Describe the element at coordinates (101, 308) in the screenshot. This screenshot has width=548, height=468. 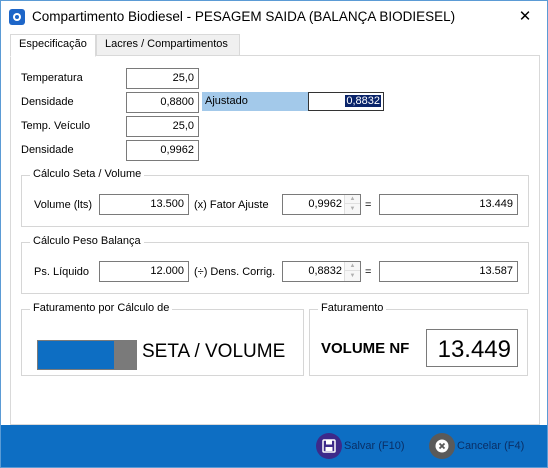
I see `faturamento-calculo-title: Faturamento por Cálculo de` at that location.